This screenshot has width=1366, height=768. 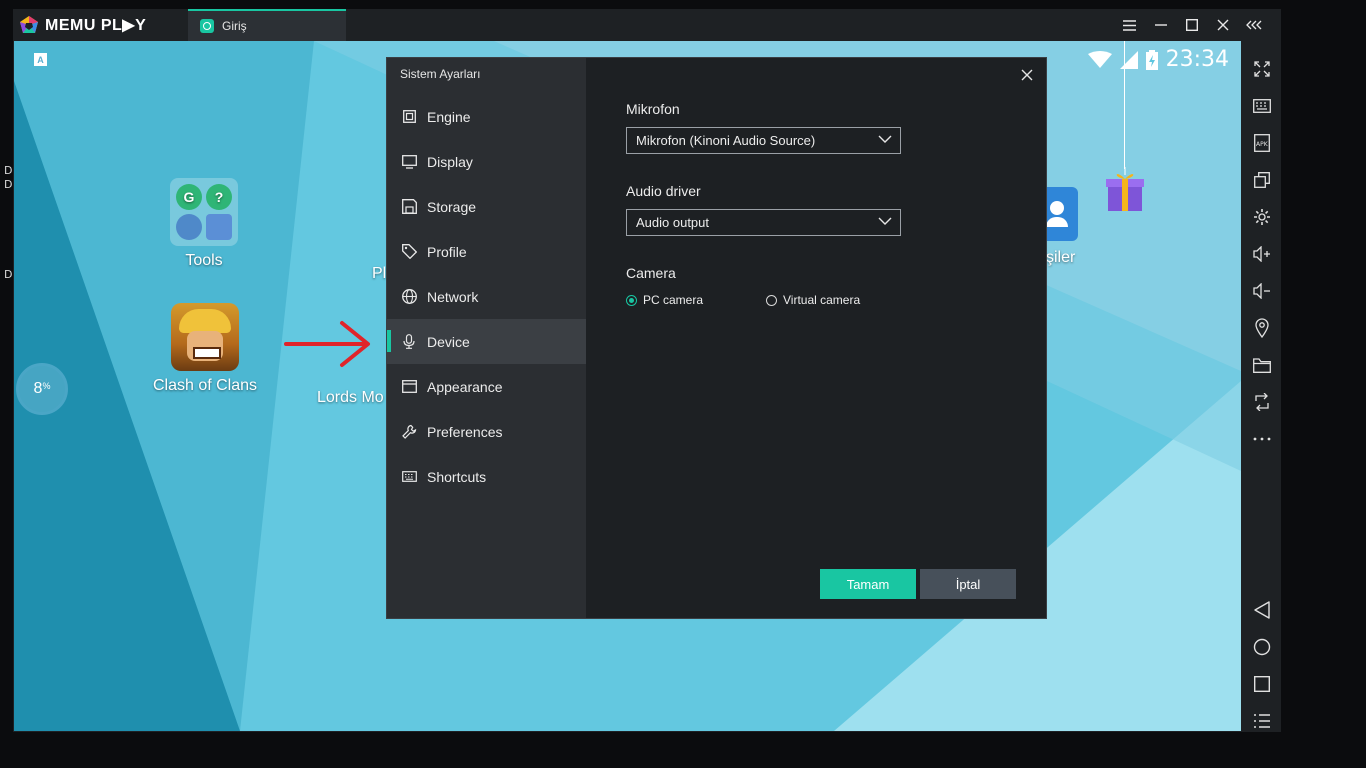 What do you see at coordinates (1253, 25) in the screenshot?
I see `collapse-sidebar-icon` at bounding box center [1253, 25].